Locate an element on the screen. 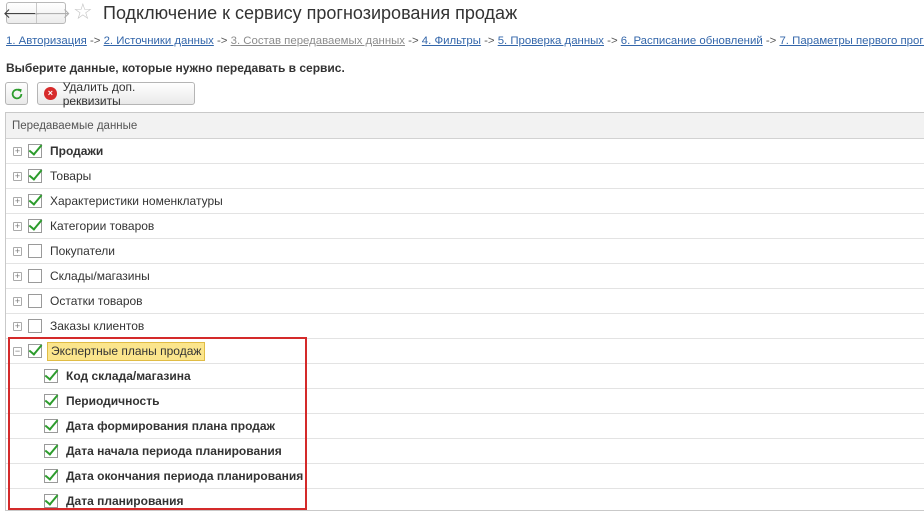  row-label: Экспертные планы продаж is located at coordinates (126, 351).